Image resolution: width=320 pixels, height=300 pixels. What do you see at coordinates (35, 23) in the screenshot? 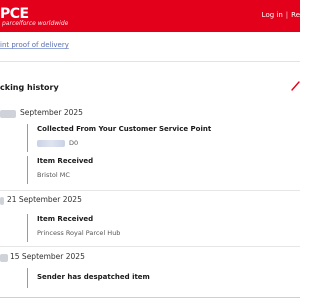
I see `logo-tagline: parcelforce worldwide` at bounding box center [35, 23].